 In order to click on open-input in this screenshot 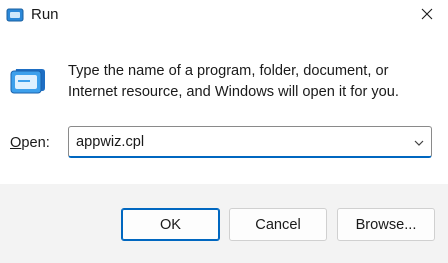, I will do `click(236, 142)`.